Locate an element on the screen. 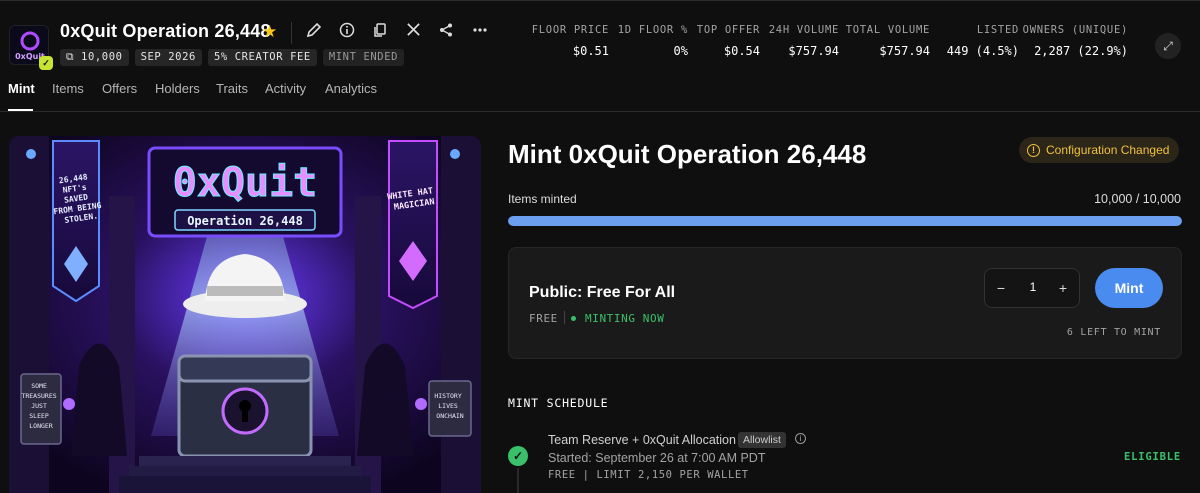 This screenshot has width=1200, height=493. decrement-button: − is located at coordinates (1001, 288).